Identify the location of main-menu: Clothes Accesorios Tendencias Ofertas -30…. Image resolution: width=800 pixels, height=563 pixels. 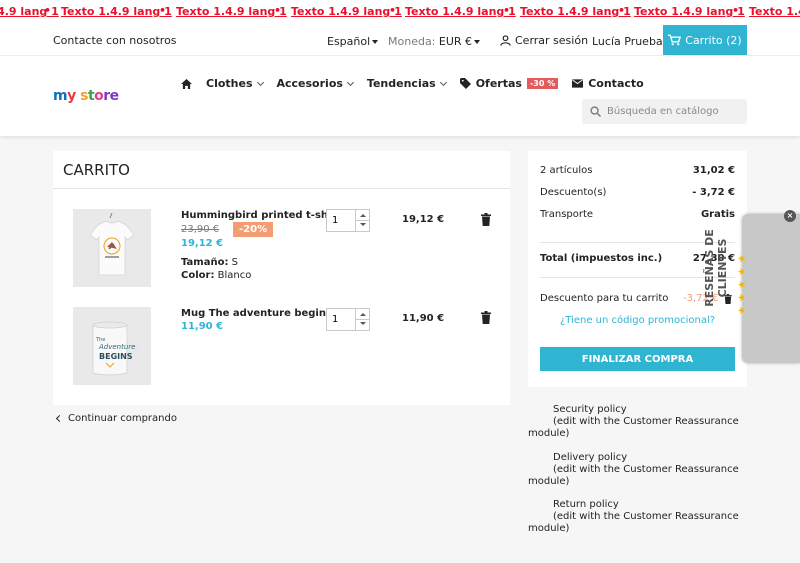
(419, 83).